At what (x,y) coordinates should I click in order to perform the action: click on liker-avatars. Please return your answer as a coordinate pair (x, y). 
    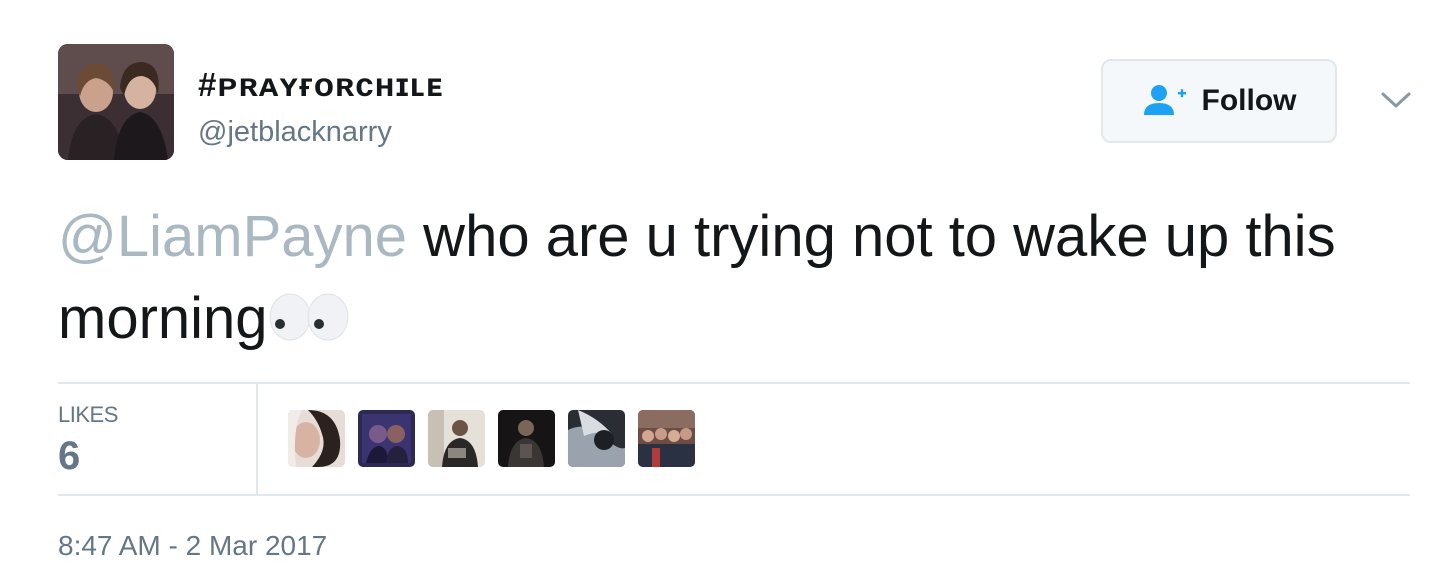
    Looking at the image, I should click on (491, 438).